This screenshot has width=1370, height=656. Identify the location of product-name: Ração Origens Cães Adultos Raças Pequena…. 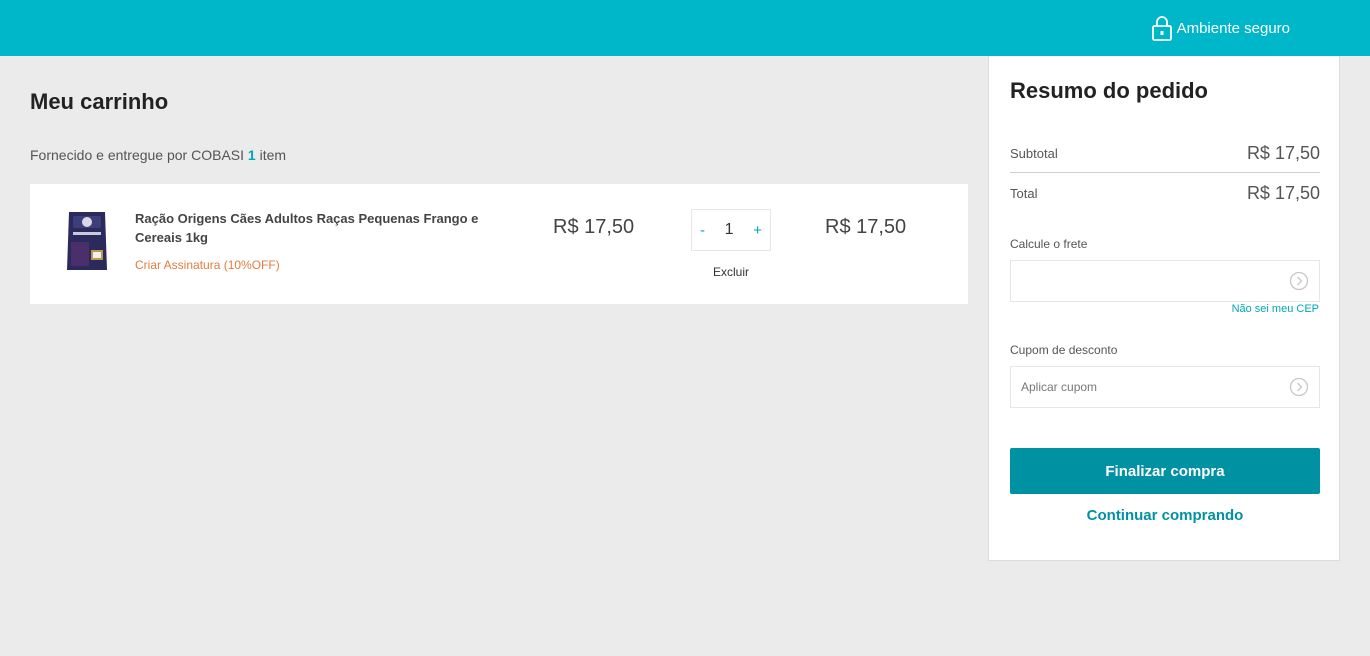
(320, 228).